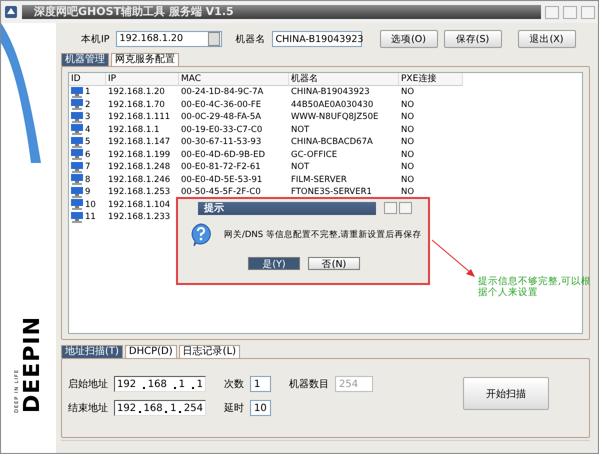 This screenshot has width=599, height=454. I want to click on toolbar-button: 选项(O), so click(409, 39).